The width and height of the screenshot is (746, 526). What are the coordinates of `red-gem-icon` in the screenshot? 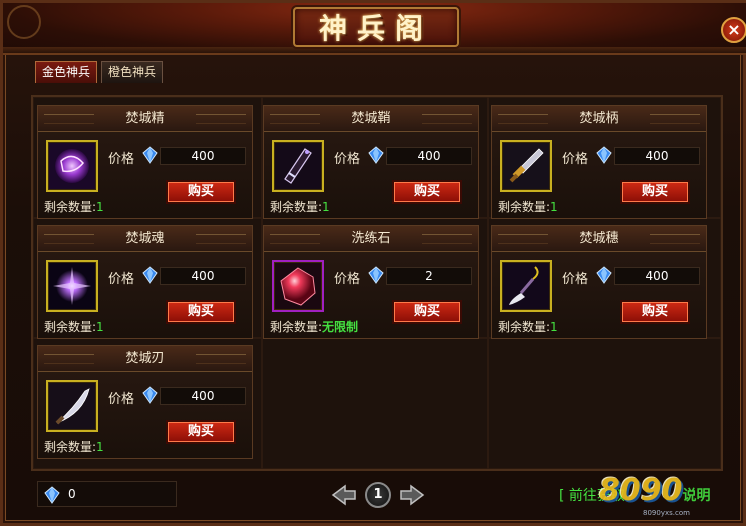 It's located at (298, 286).